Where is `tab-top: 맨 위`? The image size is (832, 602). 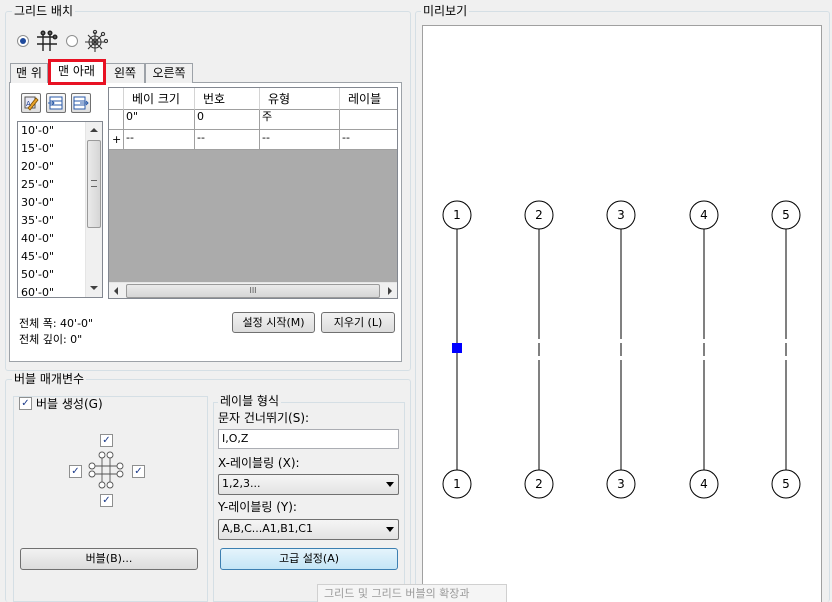 tab-top: 맨 위 is located at coordinates (29, 73).